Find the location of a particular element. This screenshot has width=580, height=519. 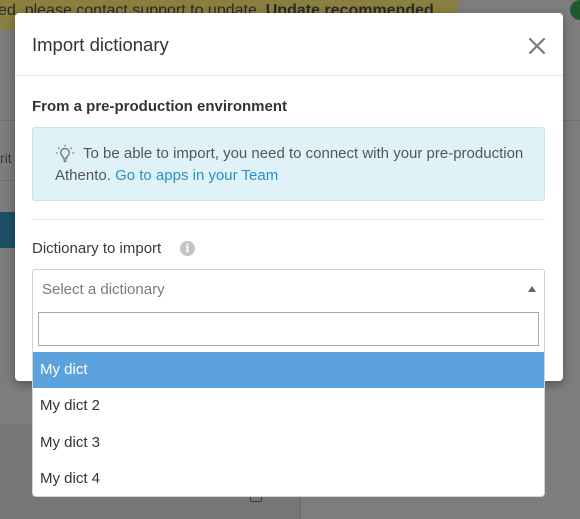

section-title: From a pre-production environment is located at coordinates (160, 106).